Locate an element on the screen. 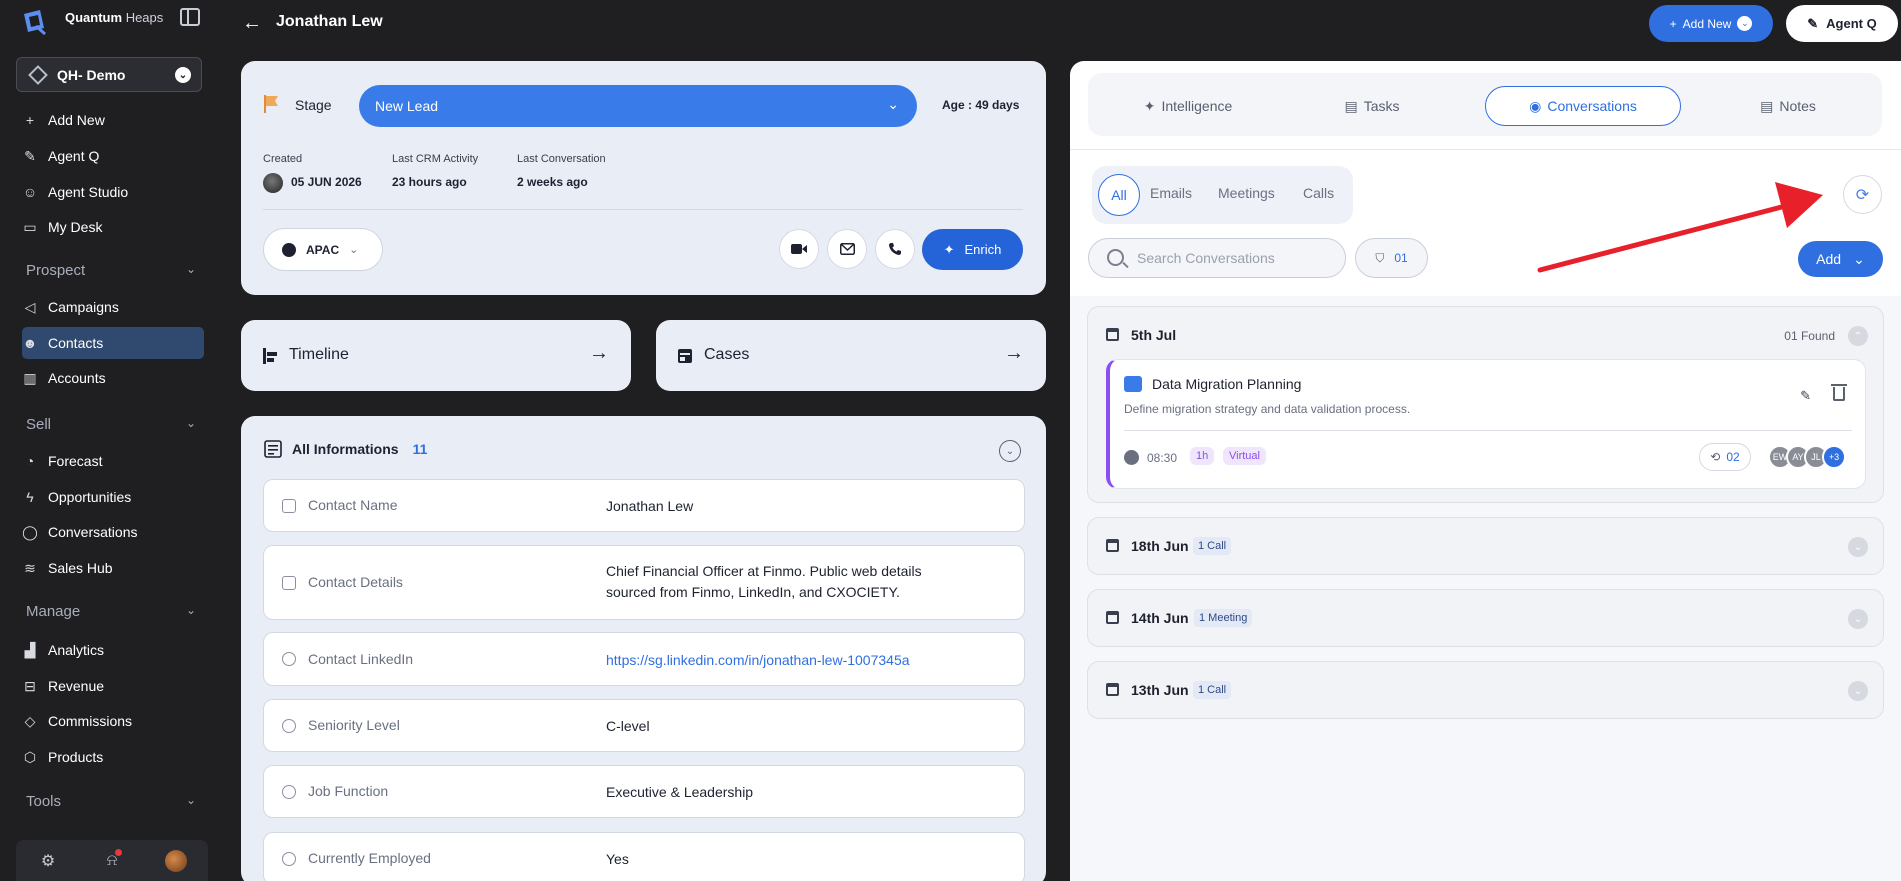 This screenshot has height=881, width=1901. region-dropdown: APAC ⌄ is located at coordinates (323, 249).